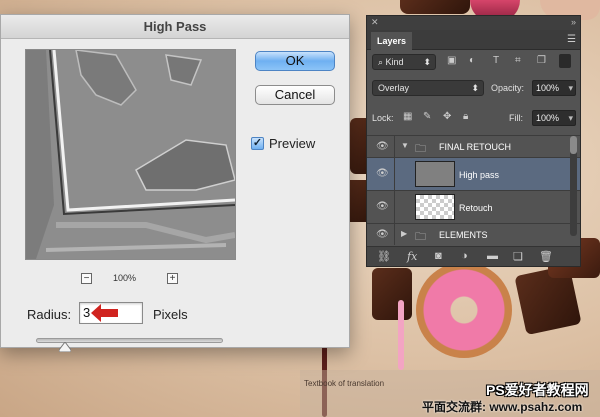 The image size is (600, 417). Describe the element at coordinates (573, 22) in the screenshot. I see `collapse-panel-icon: »` at that location.